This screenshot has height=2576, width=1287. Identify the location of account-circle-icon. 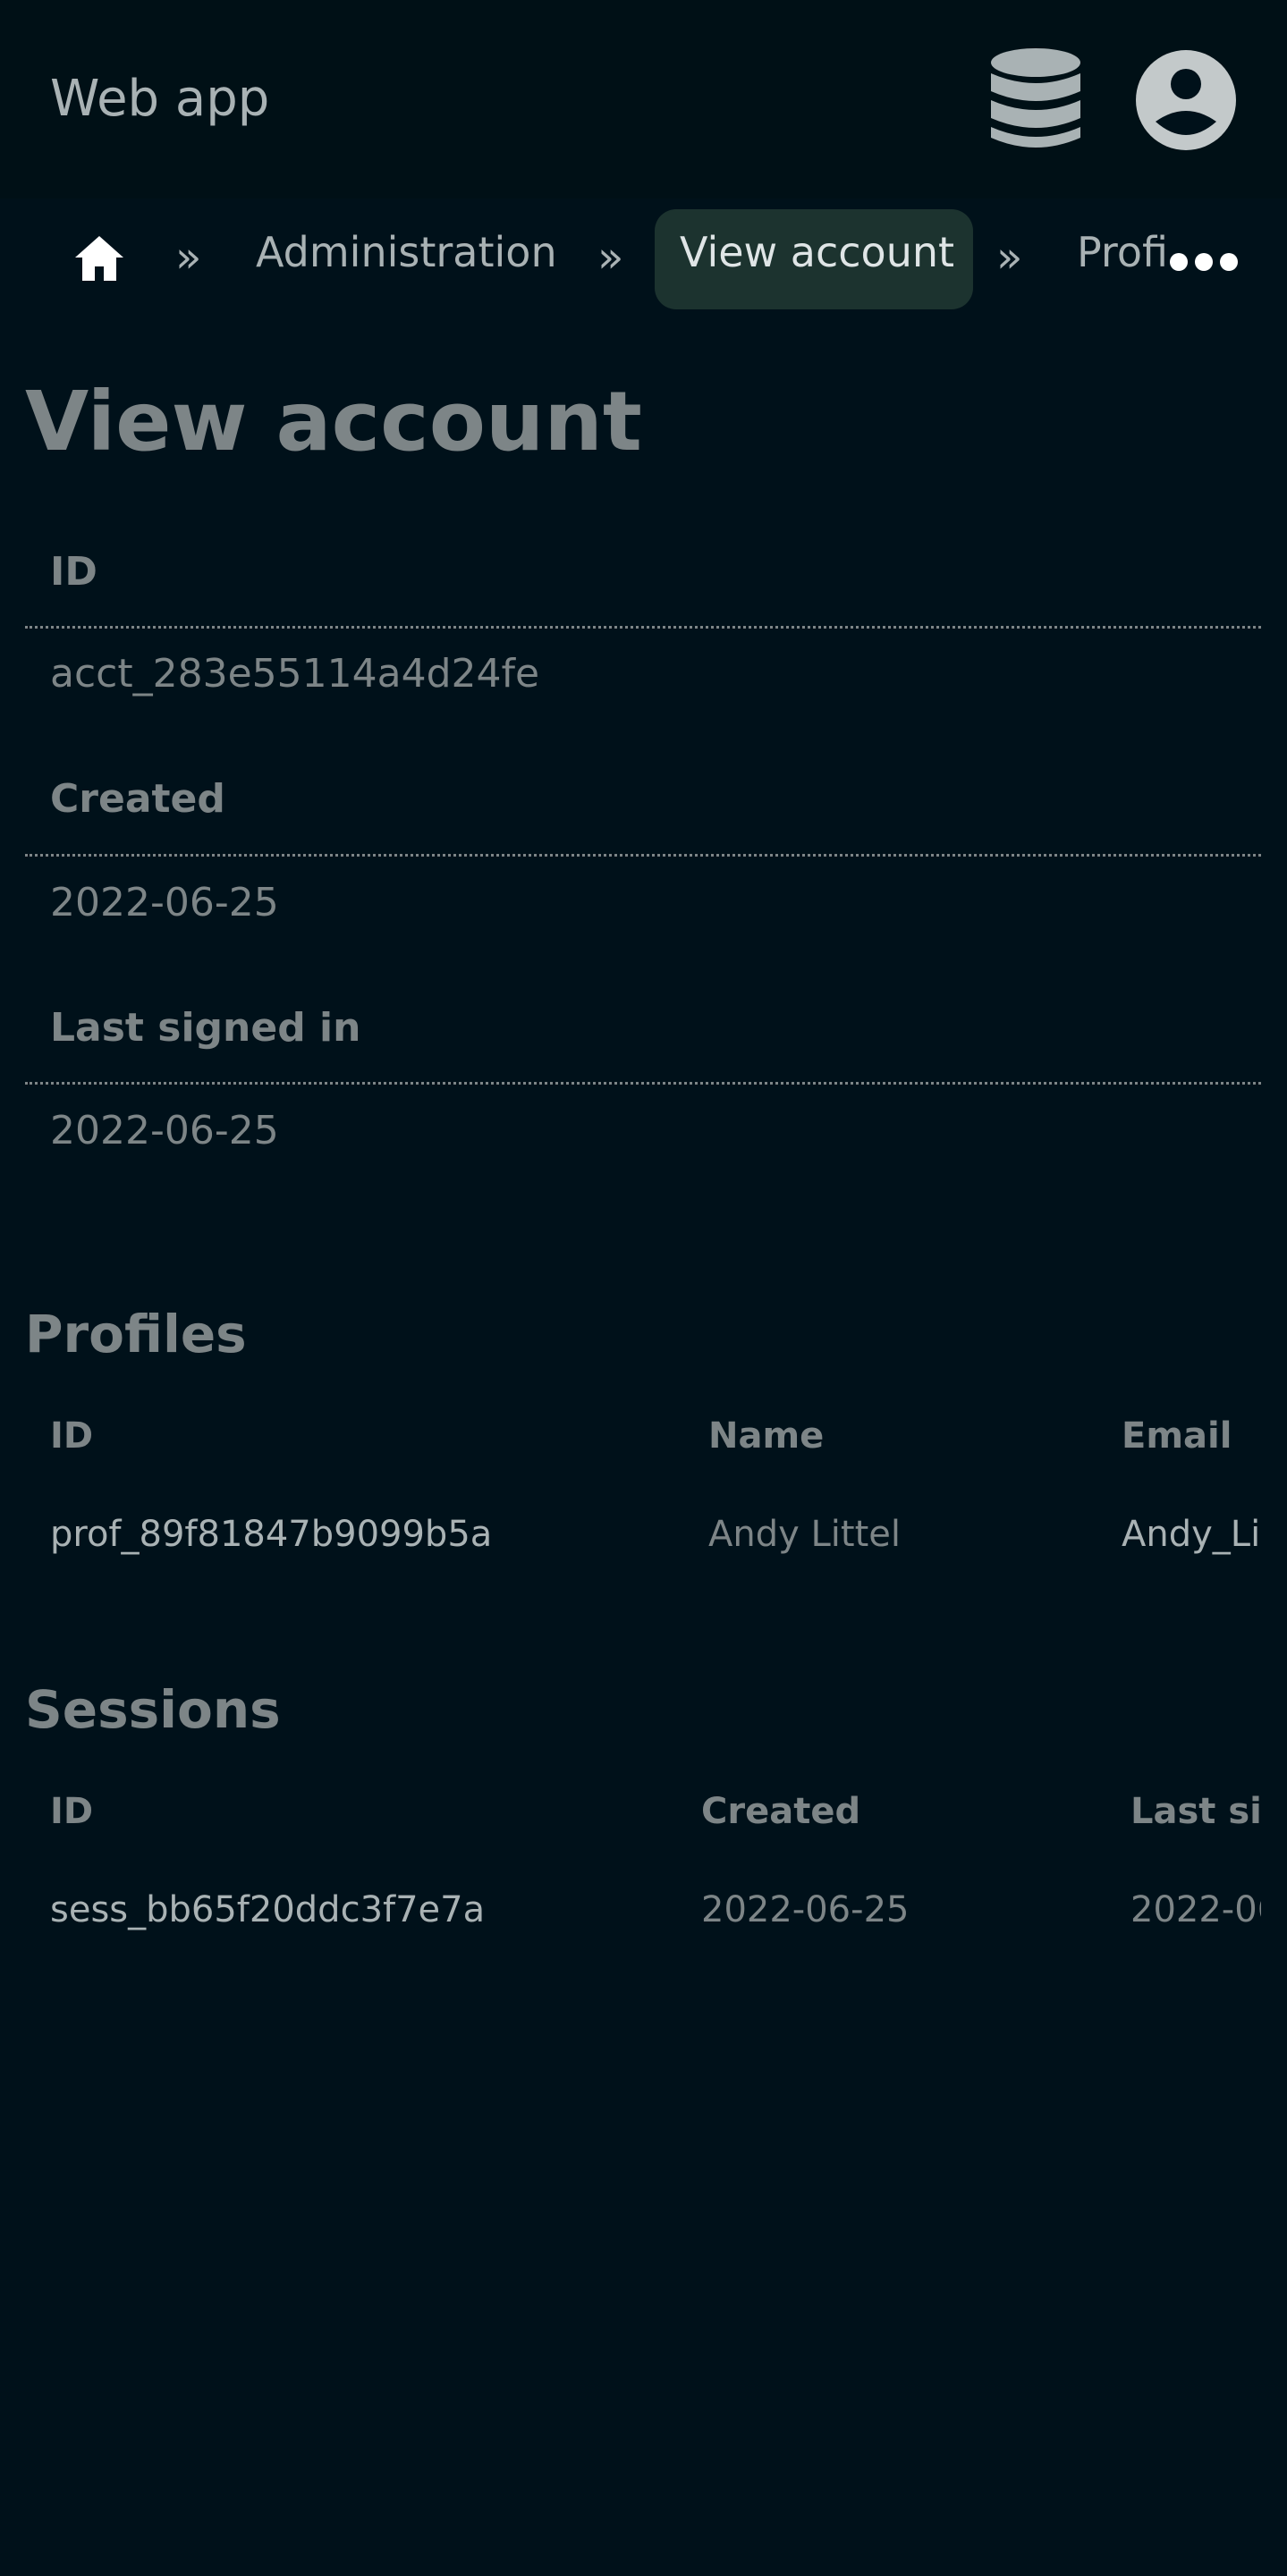
(1186, 100).